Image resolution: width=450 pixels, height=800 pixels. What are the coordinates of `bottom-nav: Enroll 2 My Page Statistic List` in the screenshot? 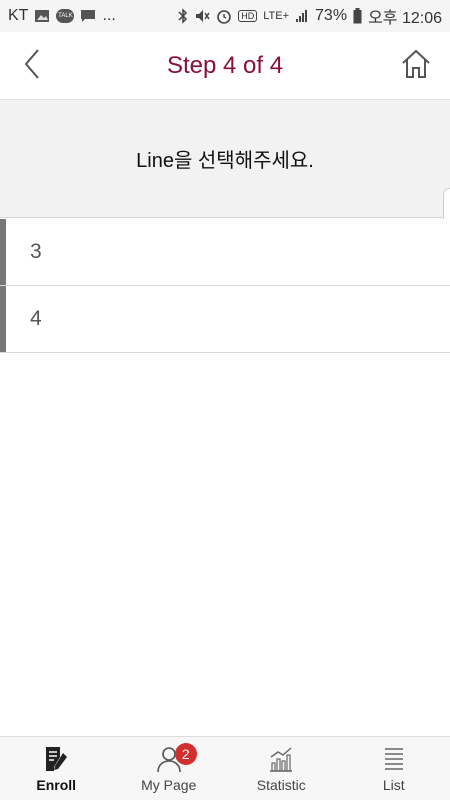 It's located at (225, 768).